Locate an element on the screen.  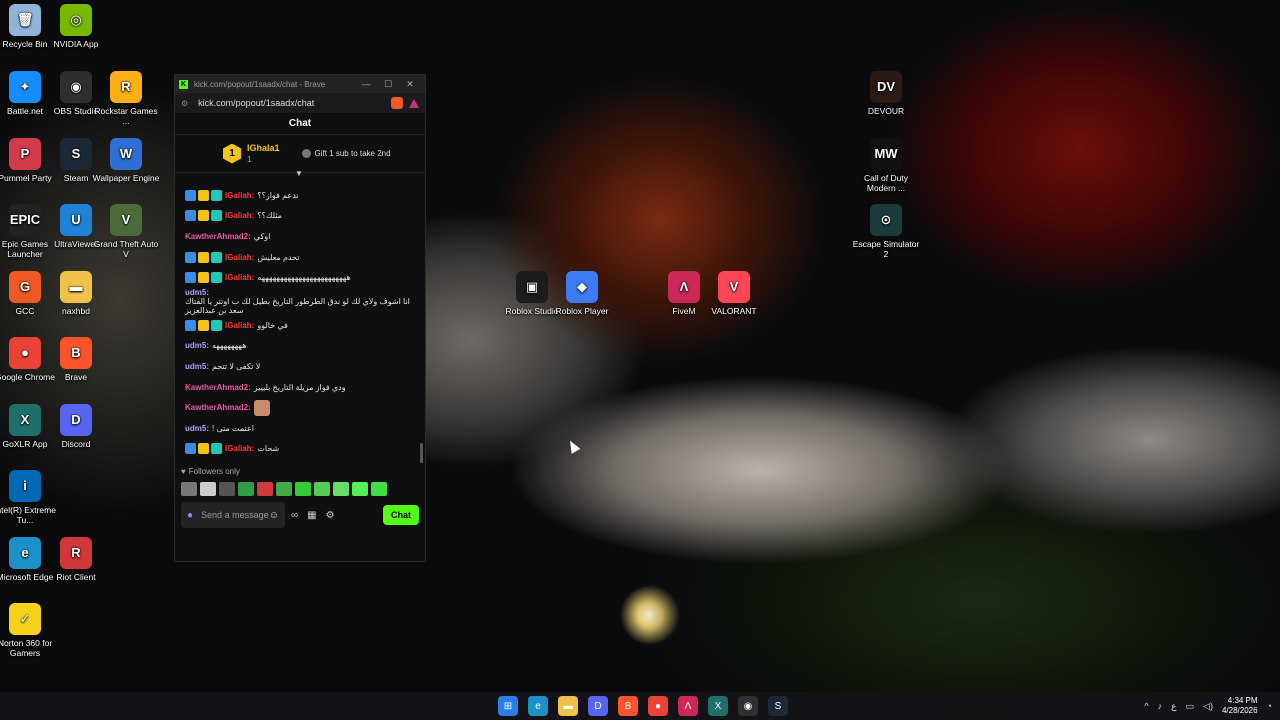
chat-message: udm5:! اعتمت متى is located at coordinates (300, 428).